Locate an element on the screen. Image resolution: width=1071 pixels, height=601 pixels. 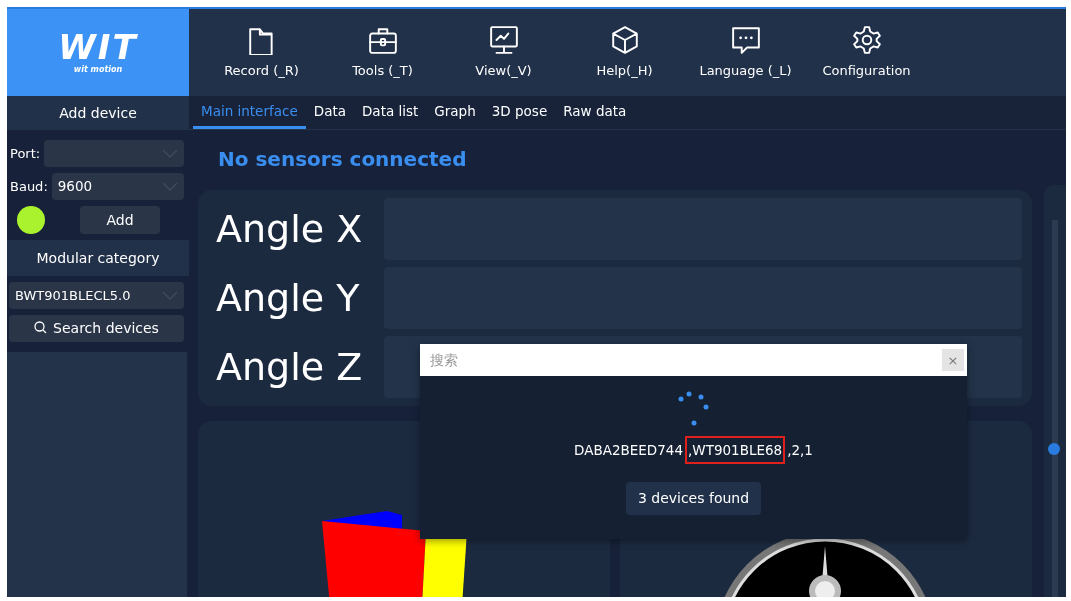
logo-tagline: wit motion is located at coordinates (98, 69).